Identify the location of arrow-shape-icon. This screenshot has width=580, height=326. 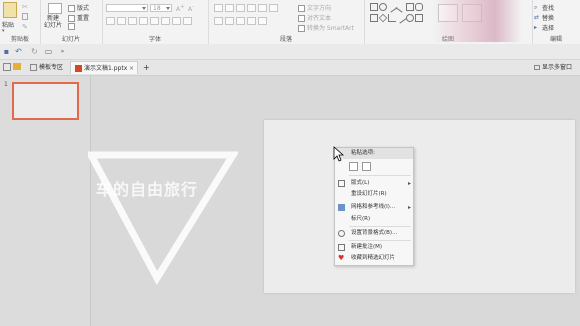
(401, 18).